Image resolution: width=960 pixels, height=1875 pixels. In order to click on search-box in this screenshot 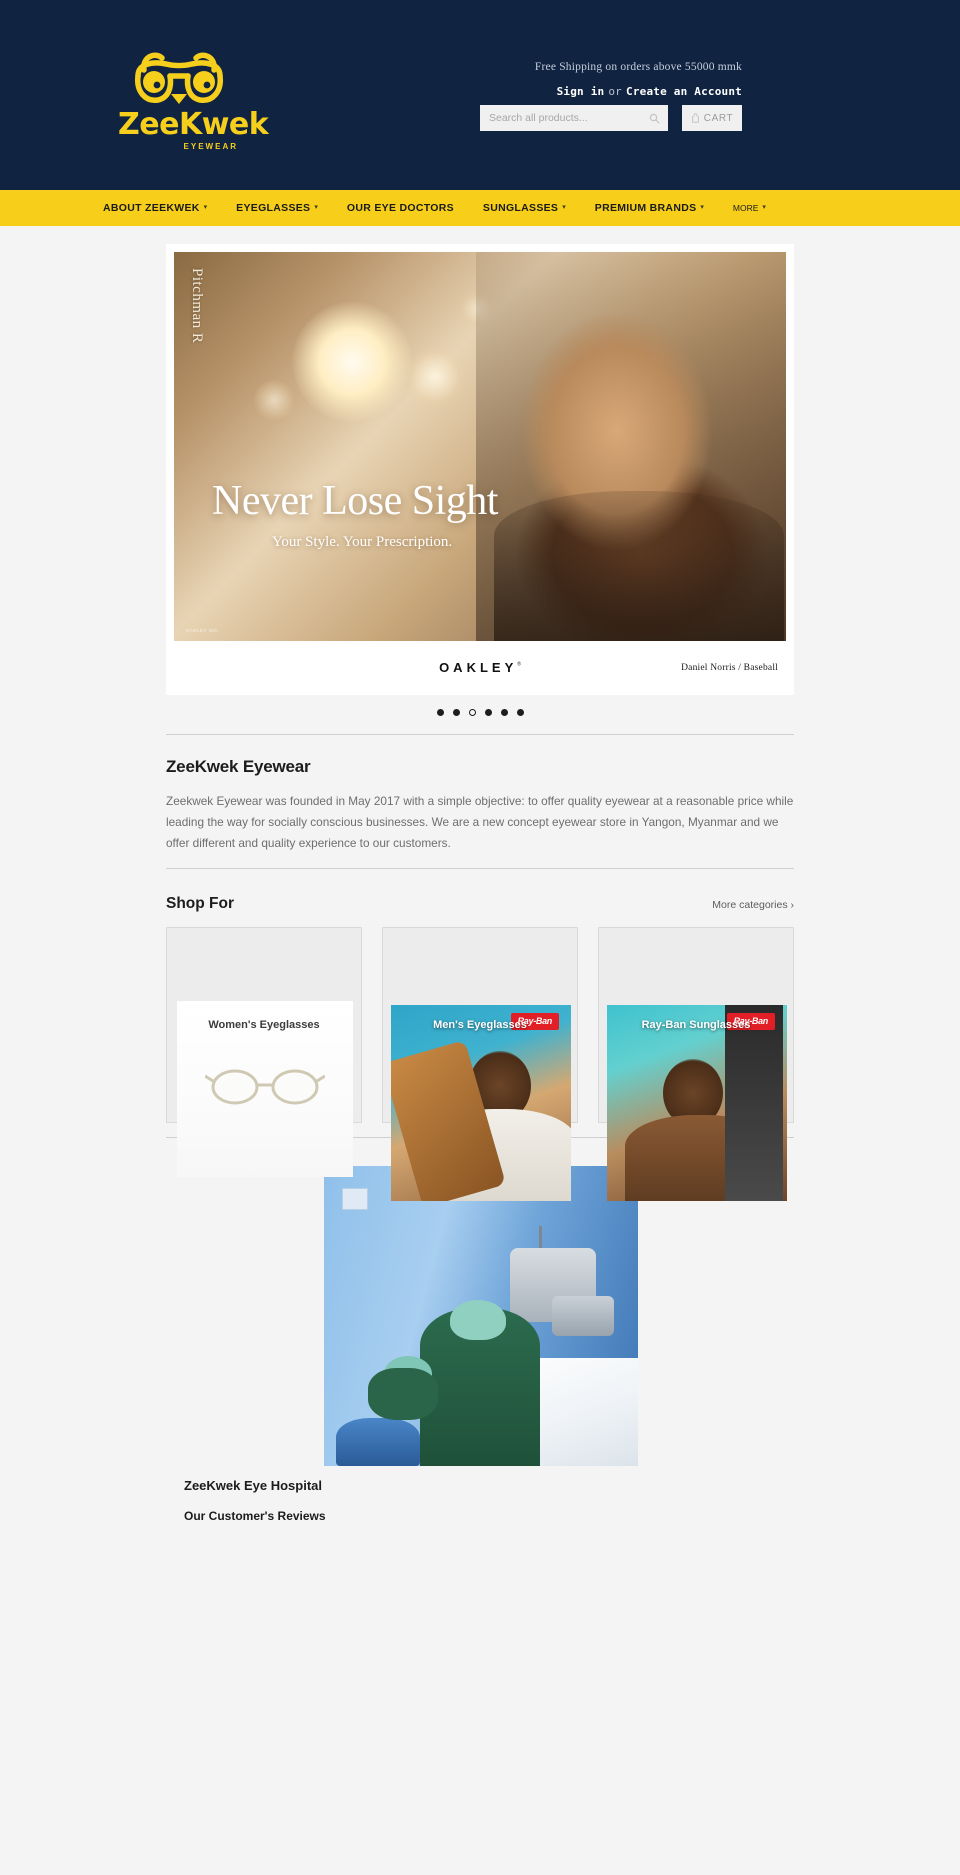, I will do `click(574, 118)`.